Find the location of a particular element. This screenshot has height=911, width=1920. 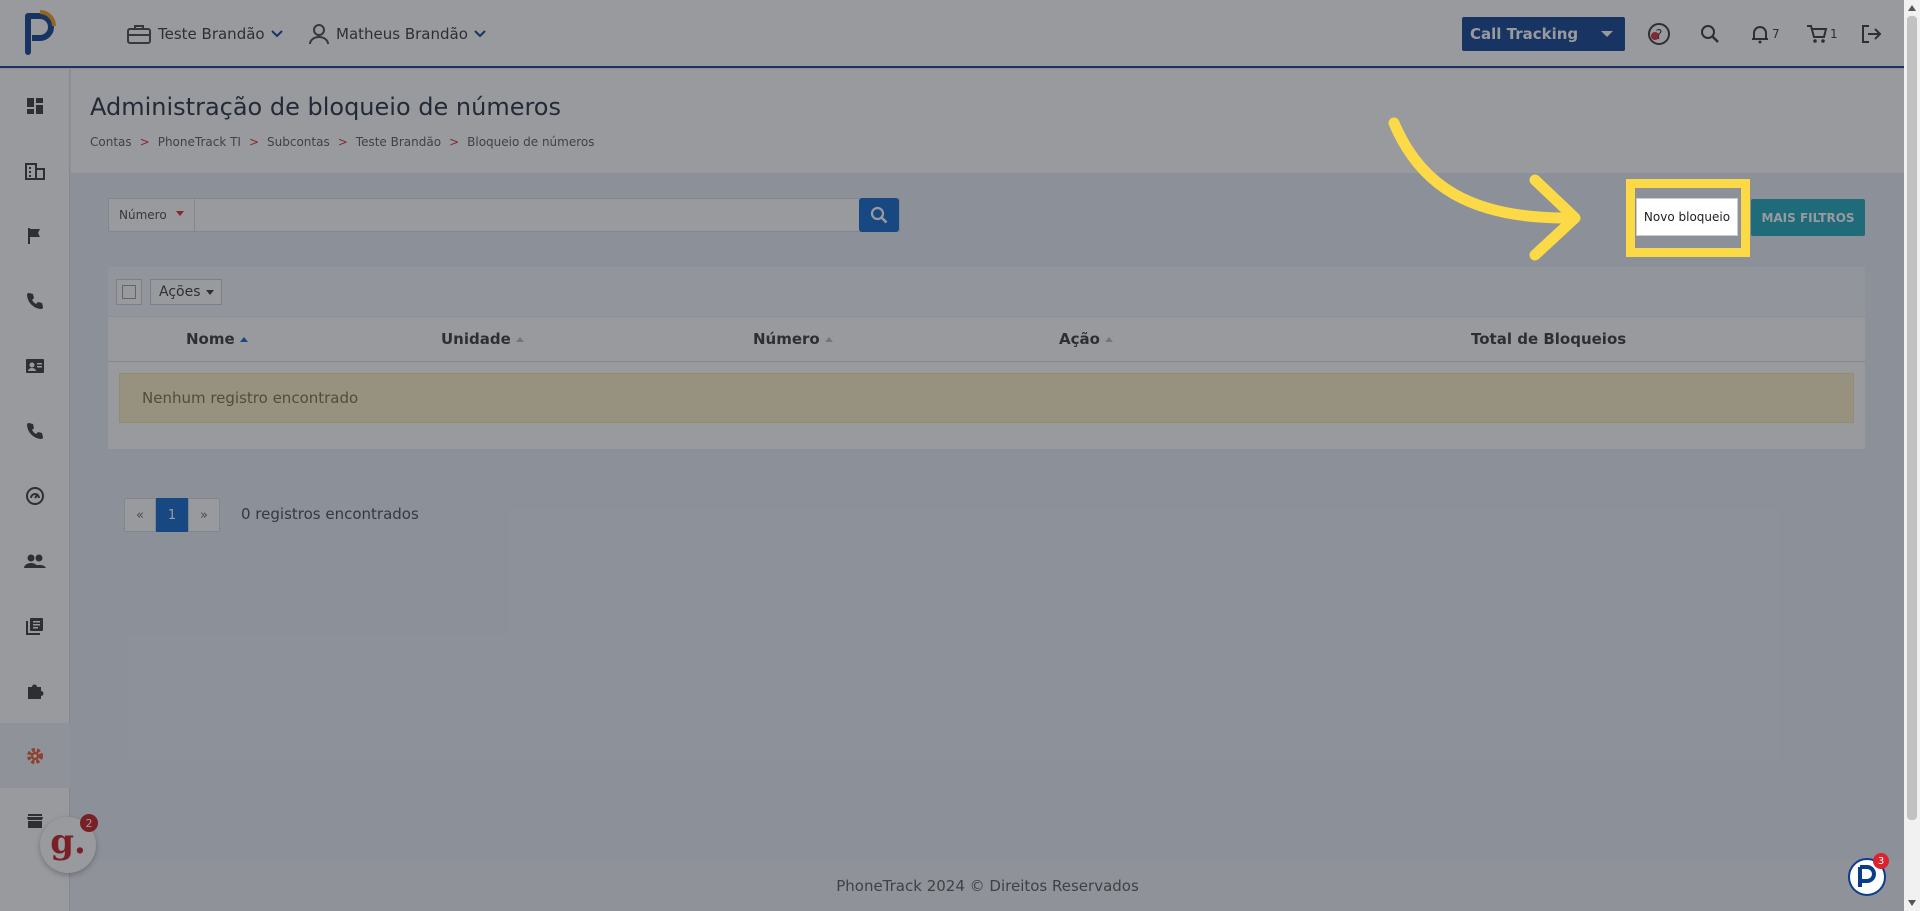

phone-call-icon is located at coordinates (35, 430).